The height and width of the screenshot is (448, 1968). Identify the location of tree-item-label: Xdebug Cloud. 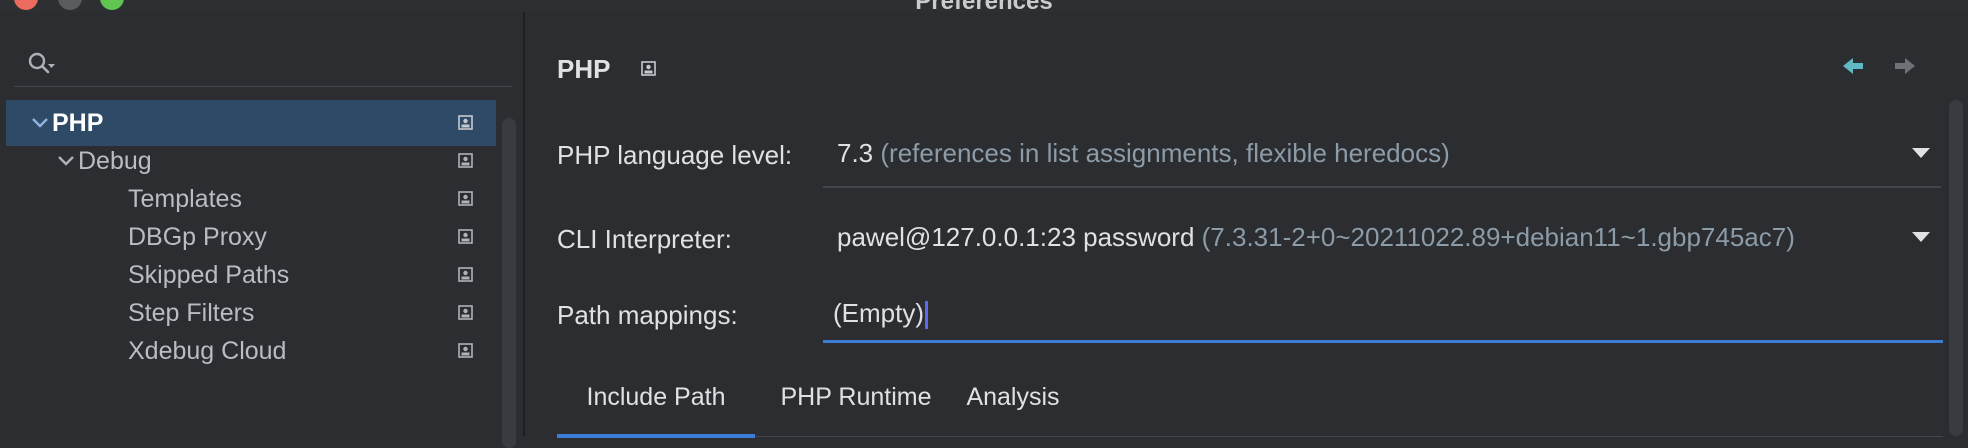
(207, 351).